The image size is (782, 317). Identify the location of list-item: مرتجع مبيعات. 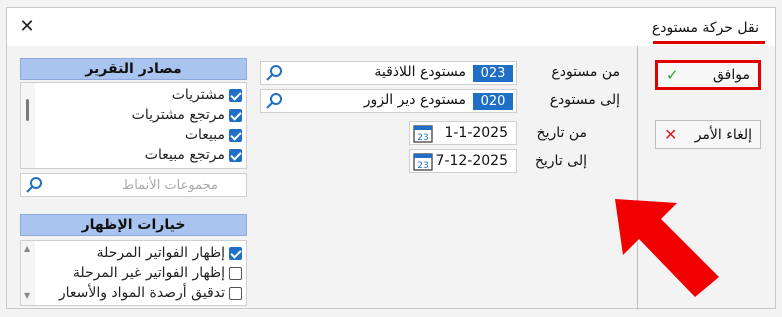
(193, 155).